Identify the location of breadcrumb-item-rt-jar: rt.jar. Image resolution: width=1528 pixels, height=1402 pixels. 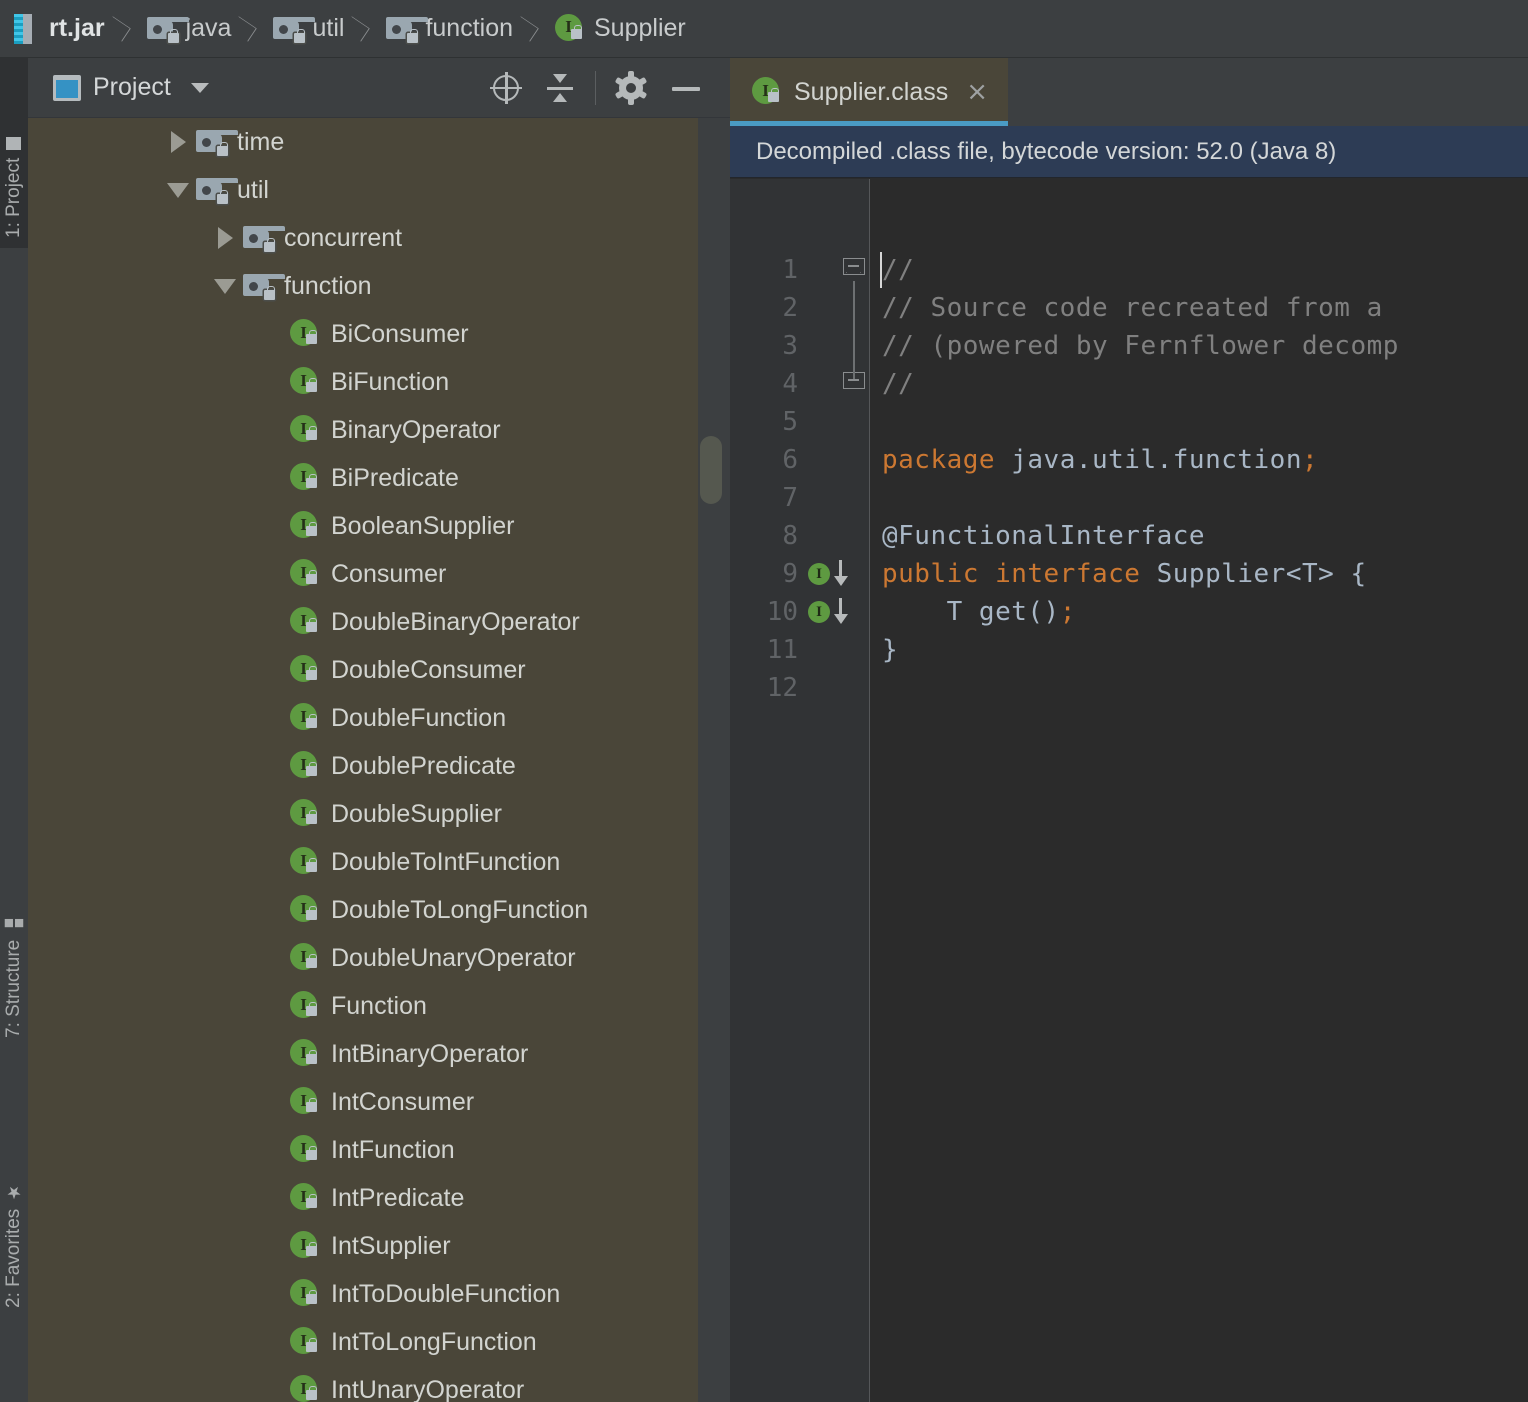
(58, 28).